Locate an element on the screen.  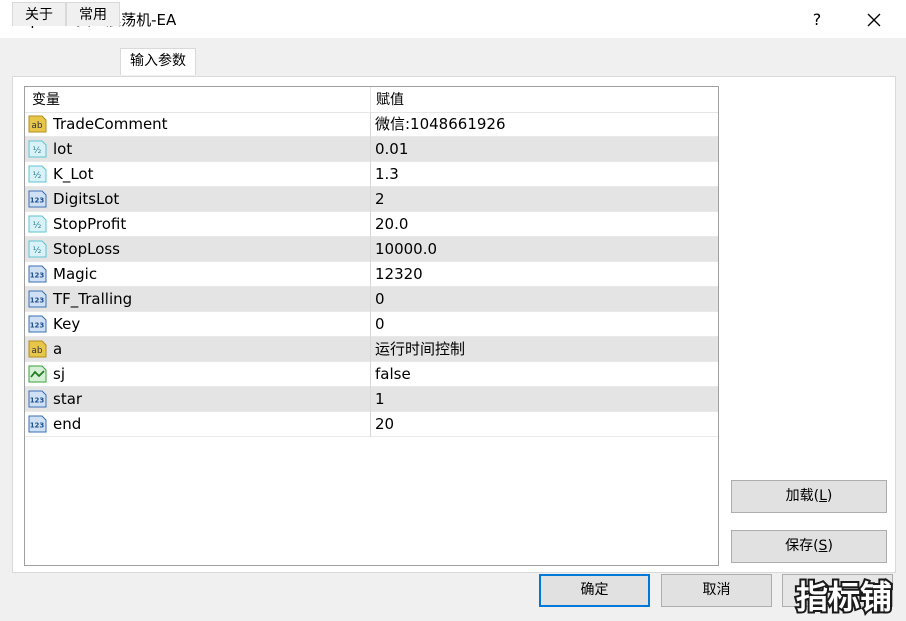
table-row: ½ StopLoss 10000.0 is located at coordinates (371, 249).